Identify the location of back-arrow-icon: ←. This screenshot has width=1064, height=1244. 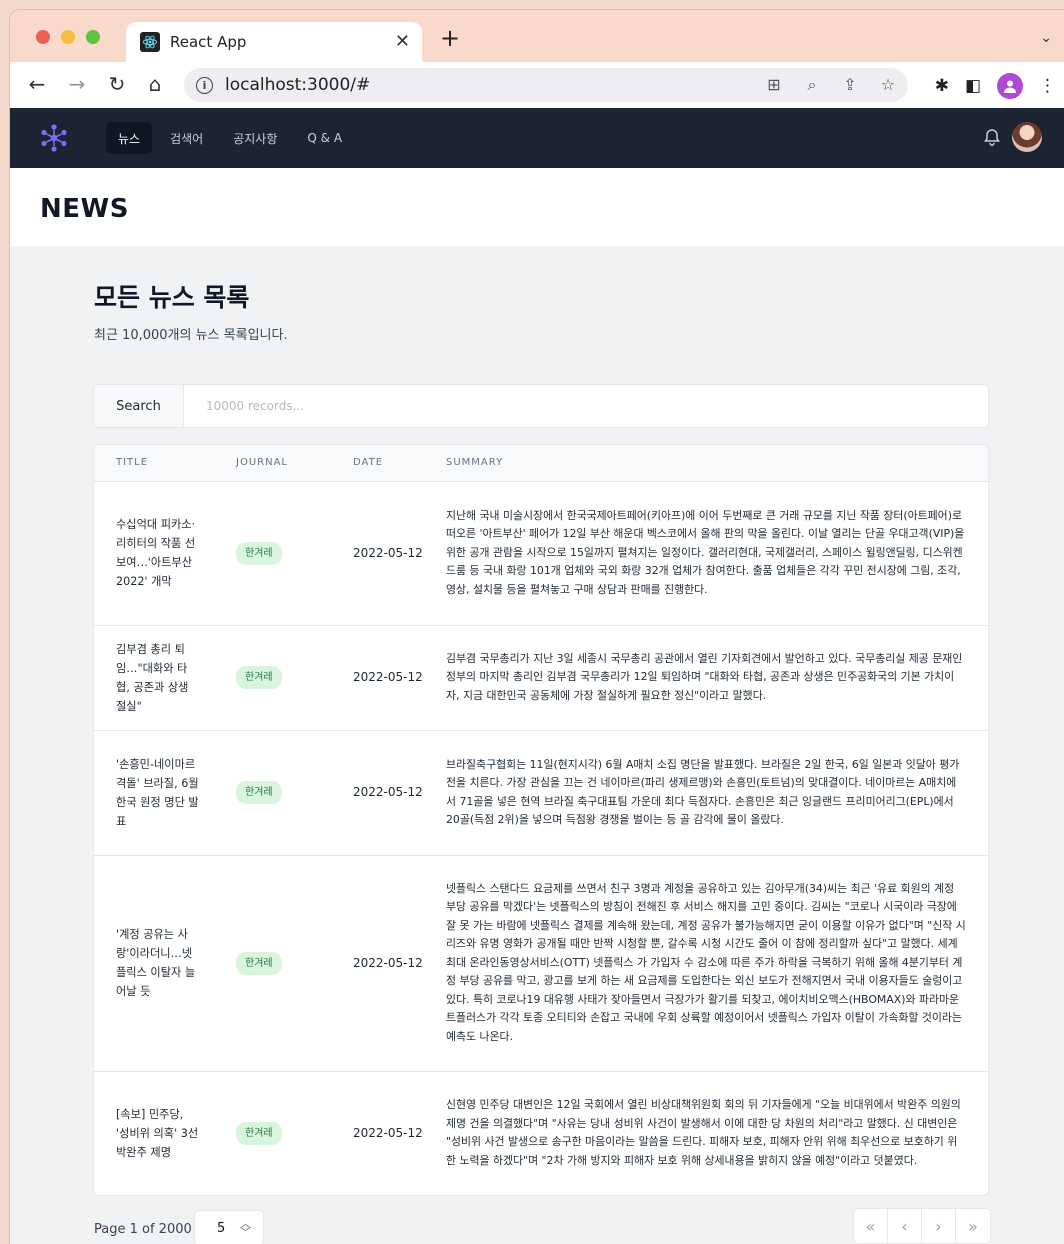
(37, 84).